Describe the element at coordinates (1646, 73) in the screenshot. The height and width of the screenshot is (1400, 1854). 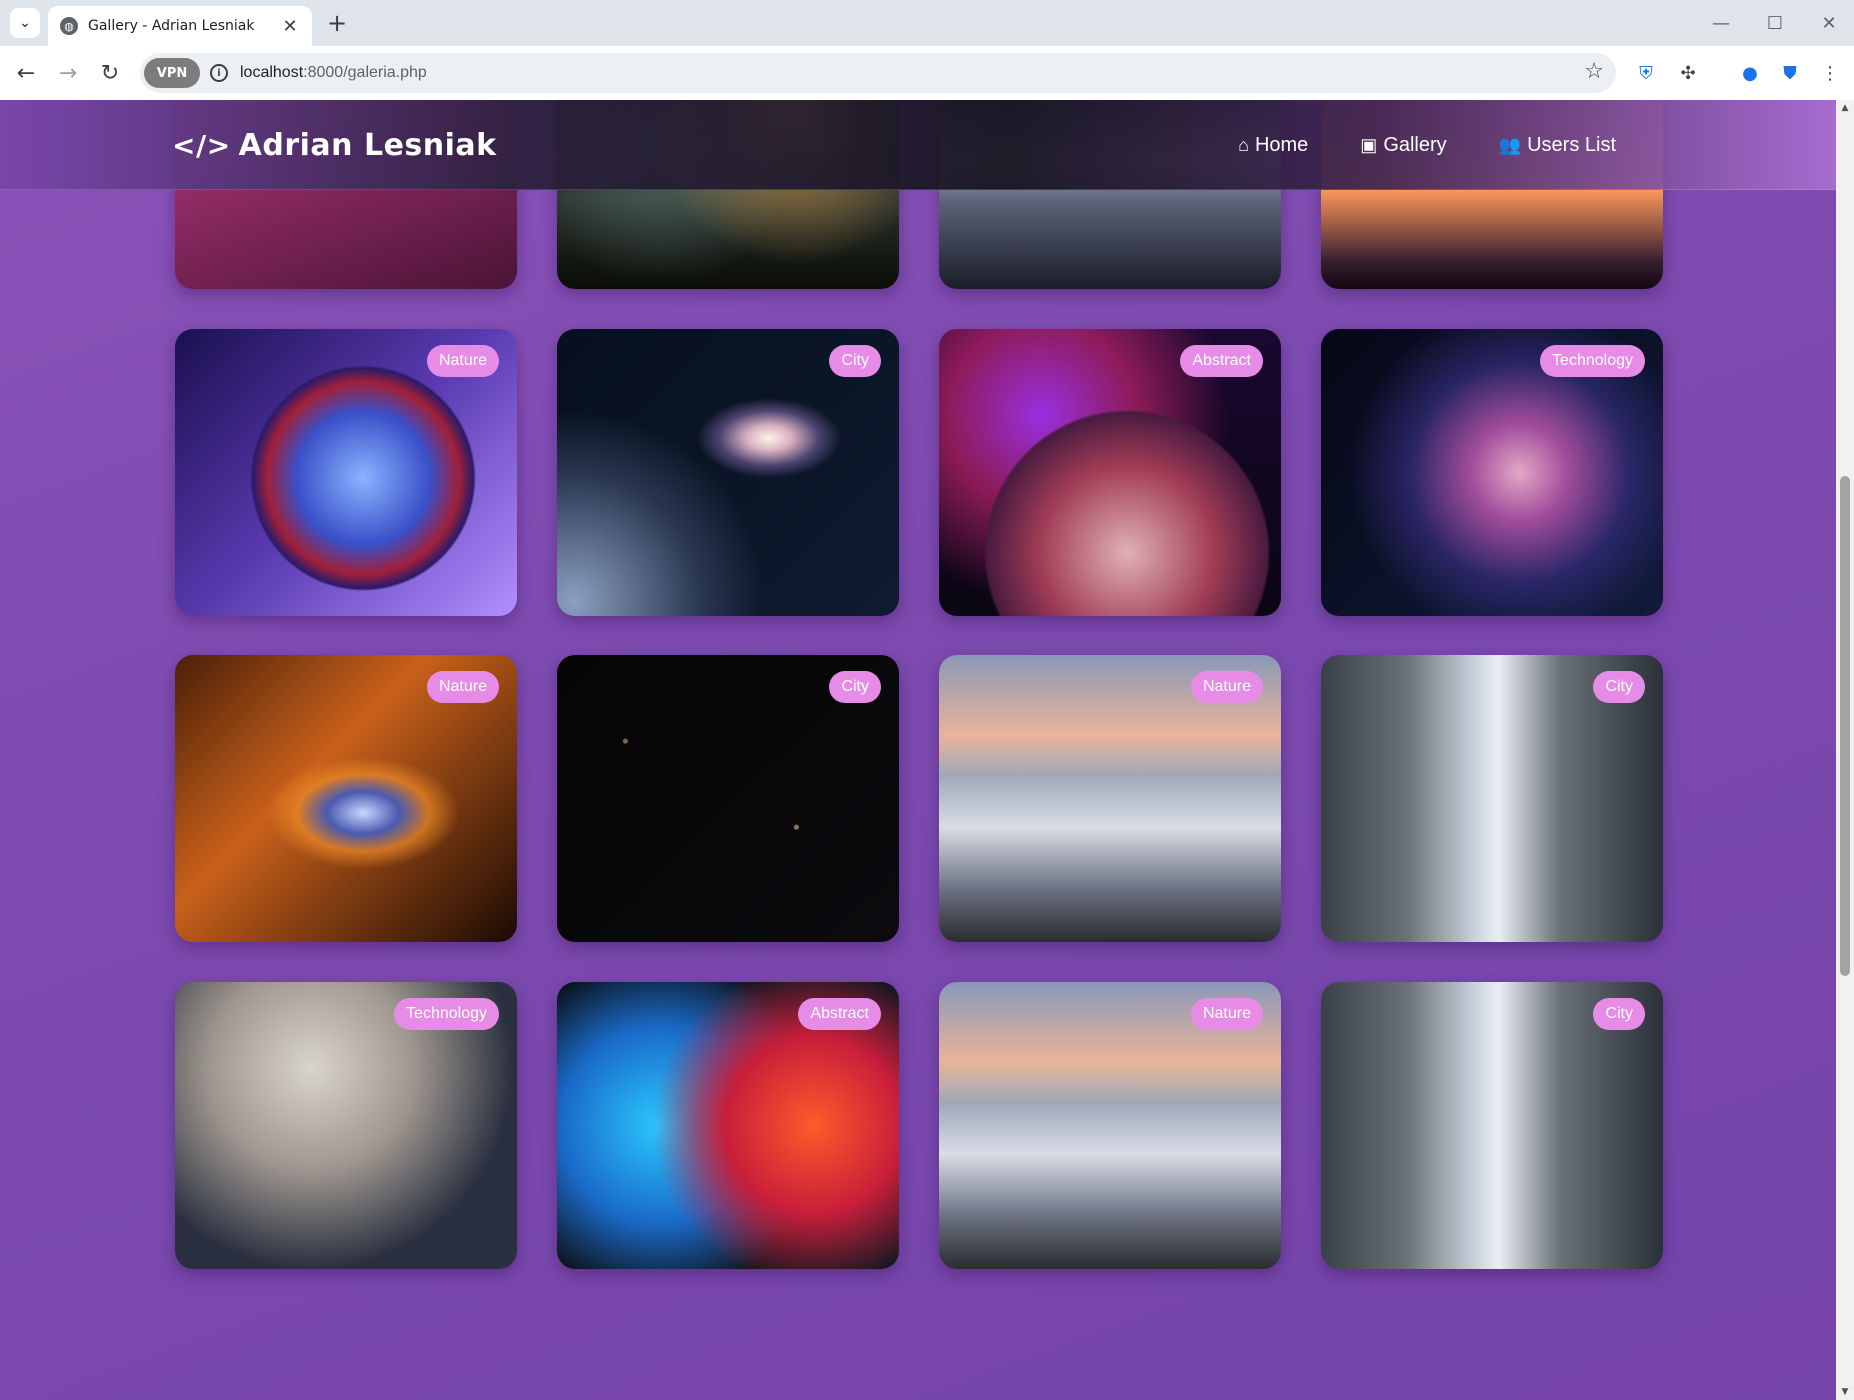
I see `shield-extension-icon: ⛨` at that location.